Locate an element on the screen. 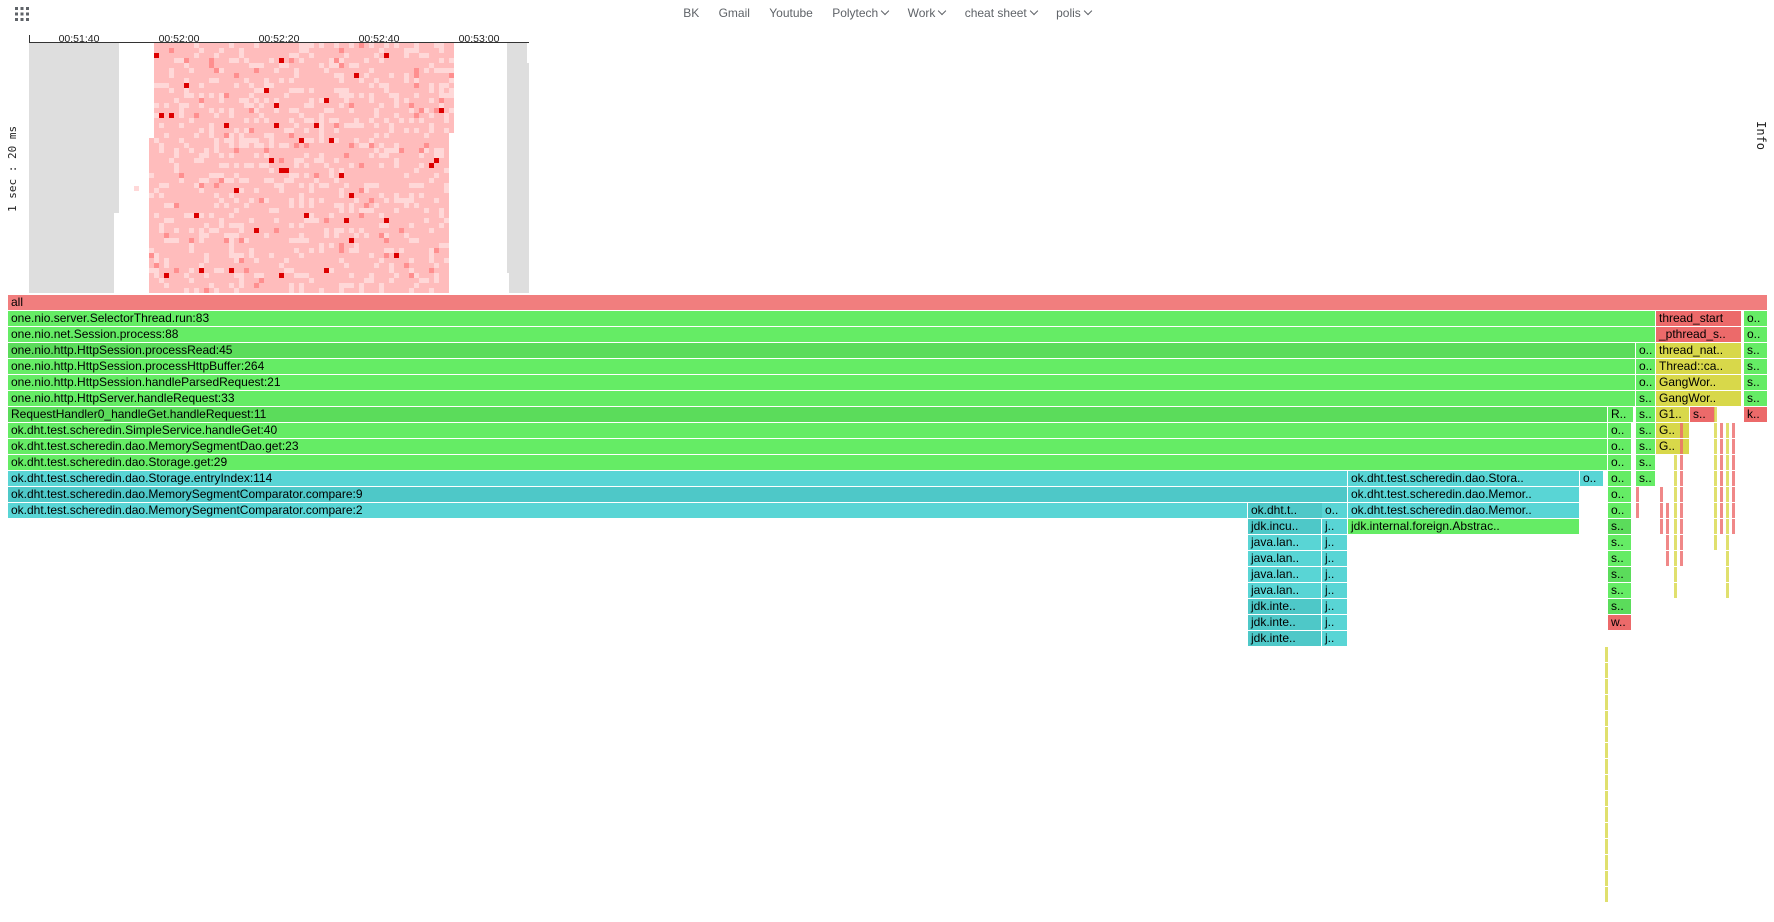 This screenshot has width=1774, height=922. flame-frame: one.nio.http.HttpServer.handleRequest:33 is located at coordinates (822, 398).